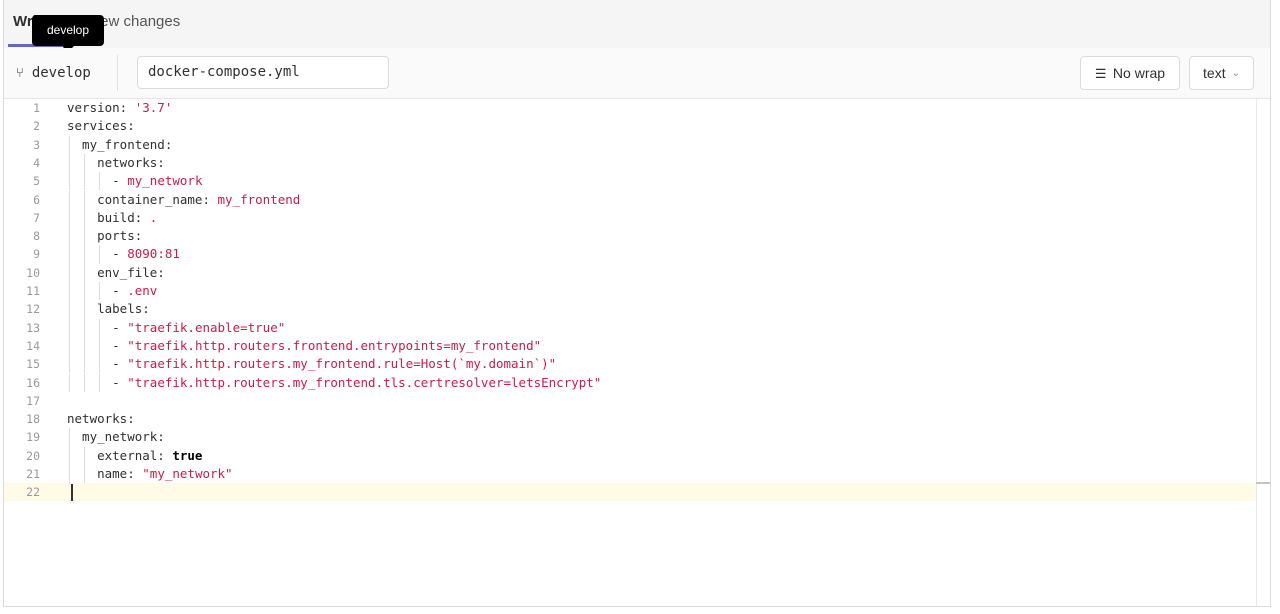  What do you see at coordinates (36, 162) in the screenshot?
I see `line-number: 4` at bounding box center [36, 162].